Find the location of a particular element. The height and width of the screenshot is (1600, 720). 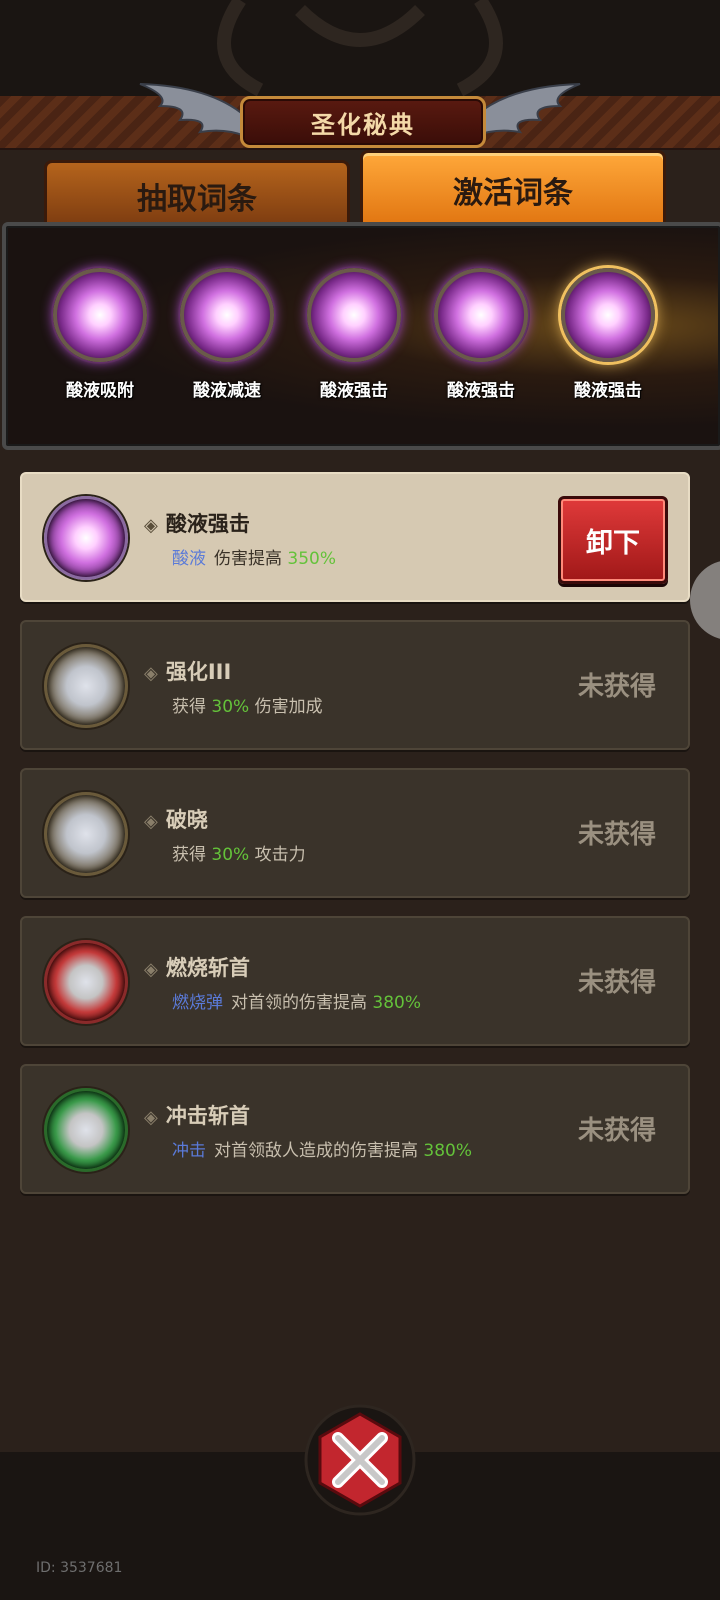

entry-desc: 冲击 对首领敌人造成的伤害提高 380% is located at coordinates (322, 1151).